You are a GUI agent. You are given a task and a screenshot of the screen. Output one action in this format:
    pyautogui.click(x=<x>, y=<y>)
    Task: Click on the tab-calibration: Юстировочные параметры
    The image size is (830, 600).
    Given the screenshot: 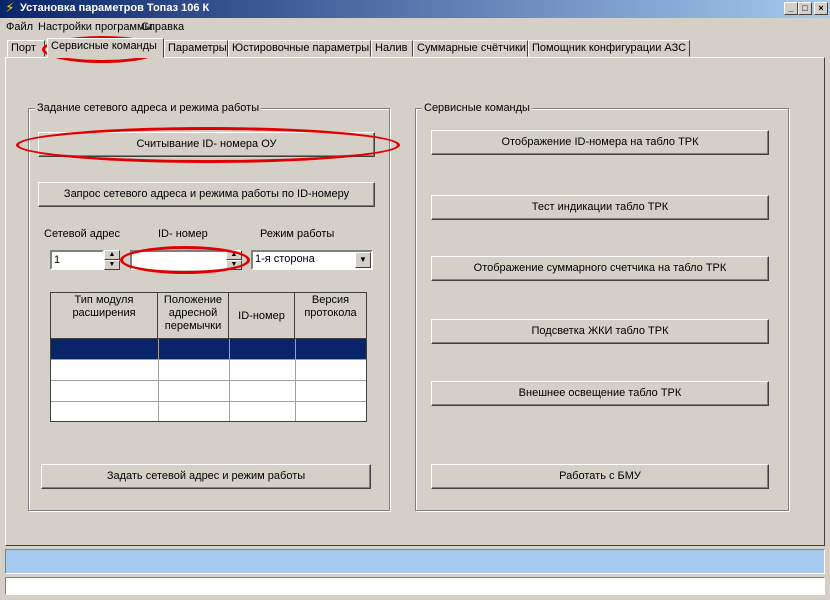 What is the action you would take?
    pyautogui.click(x=299, y=48)
    